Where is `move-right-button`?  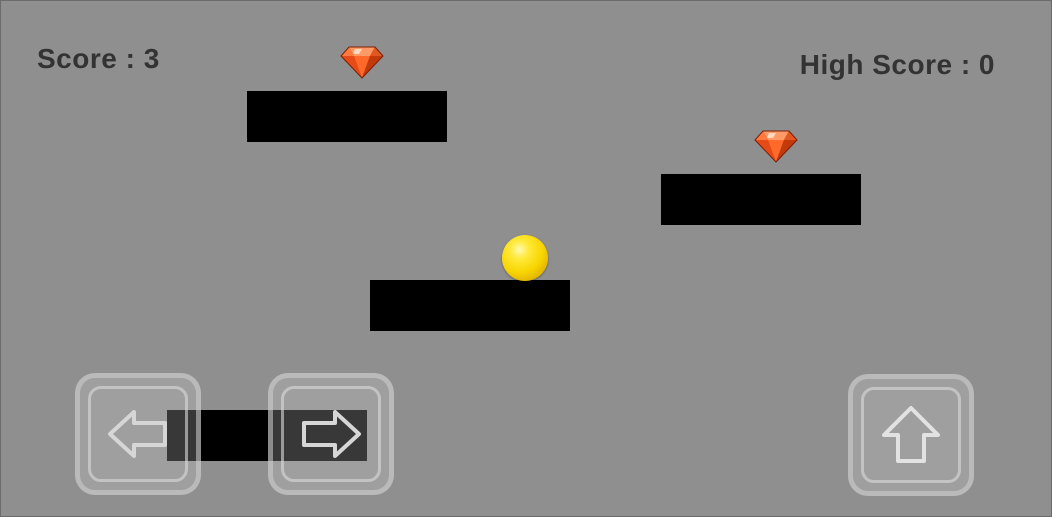 move-right-button is located at coordinates (331, 434).